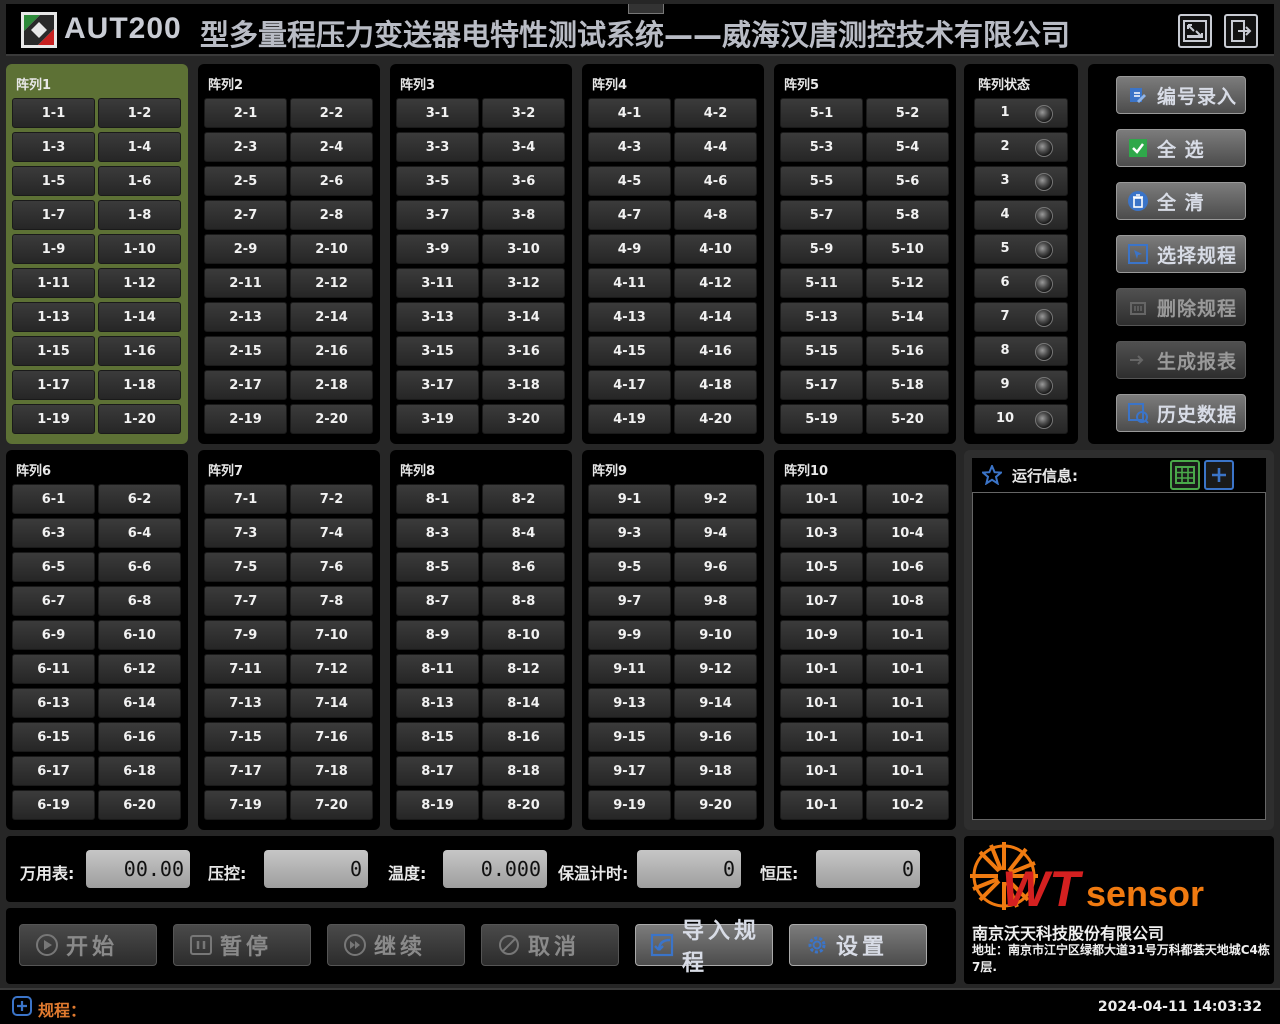 The width and height of the screenshot is (1280, 1024). What do you see at coordinates (629, 317) in the screenshot?
I see `array-cell-button: 4-13` at bounding box center [629, 317].